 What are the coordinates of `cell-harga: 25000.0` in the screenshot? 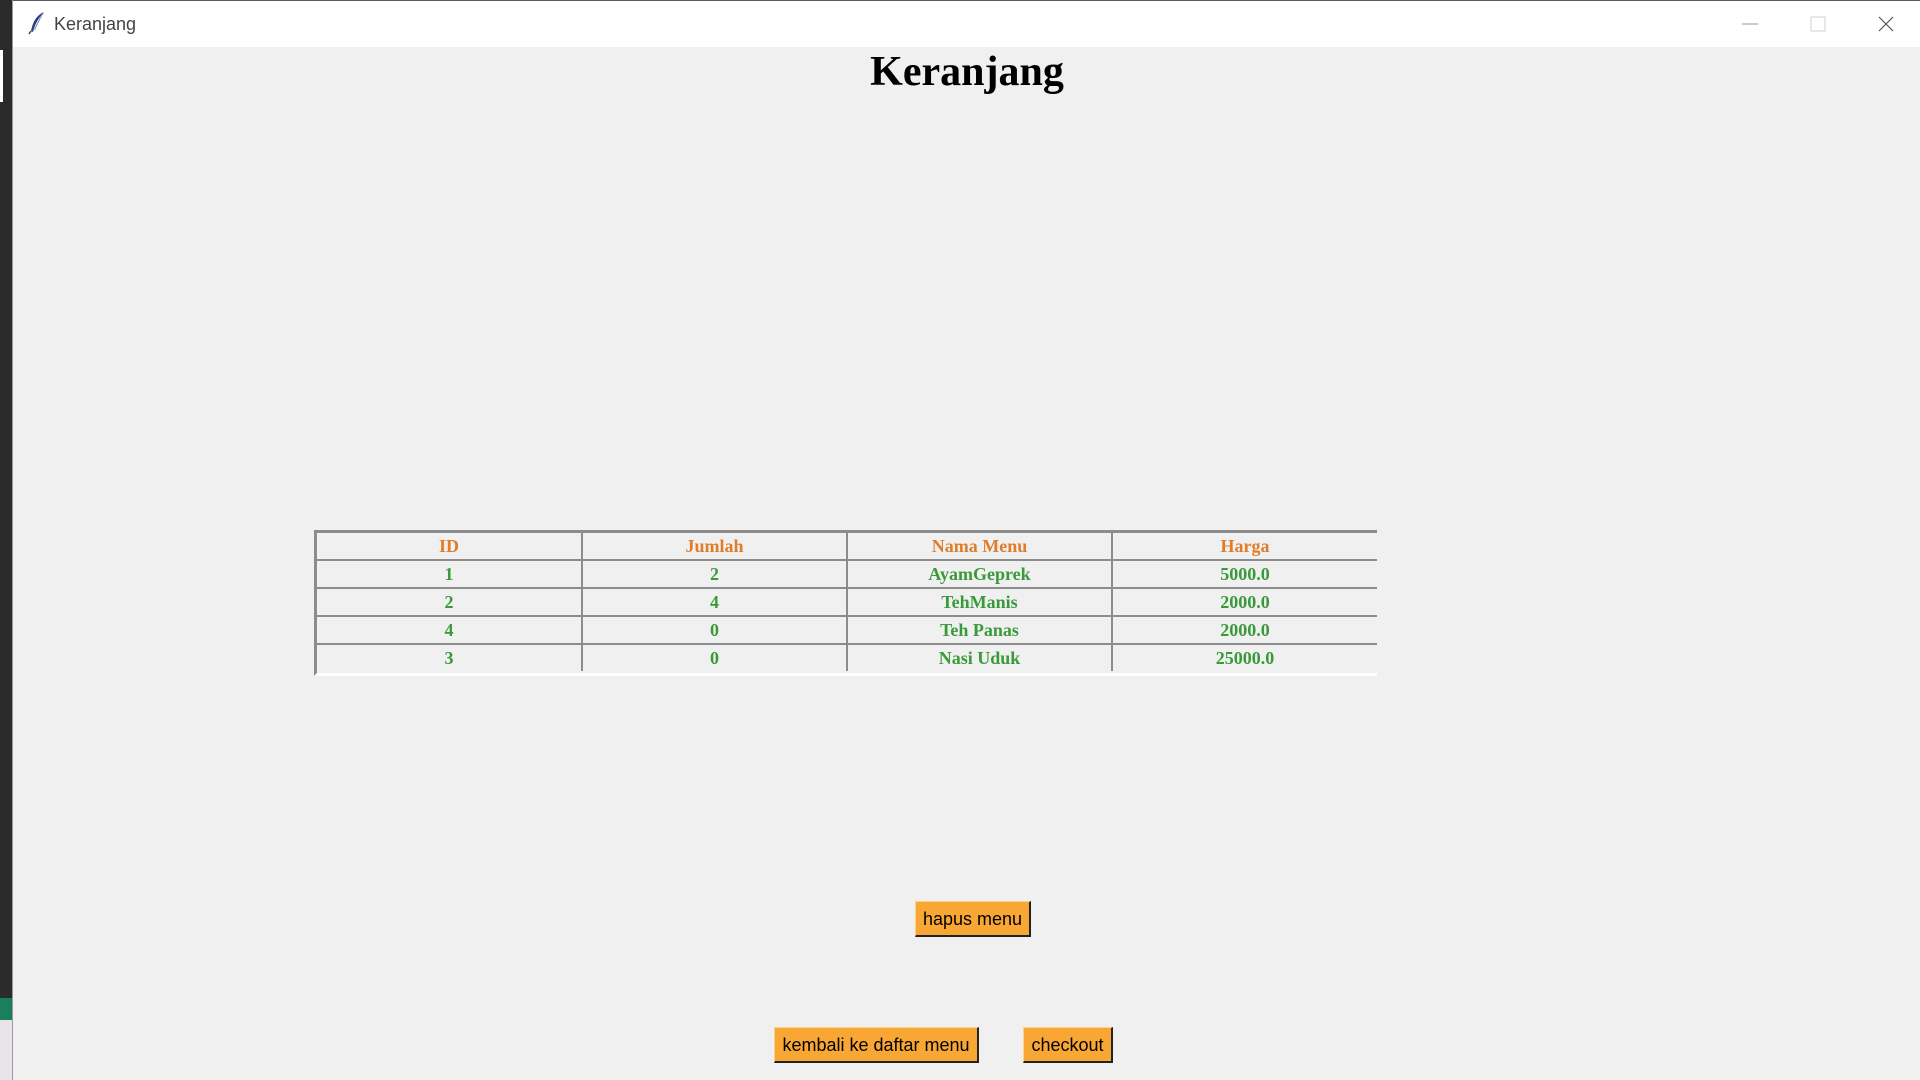 It's located at (1245, 658).